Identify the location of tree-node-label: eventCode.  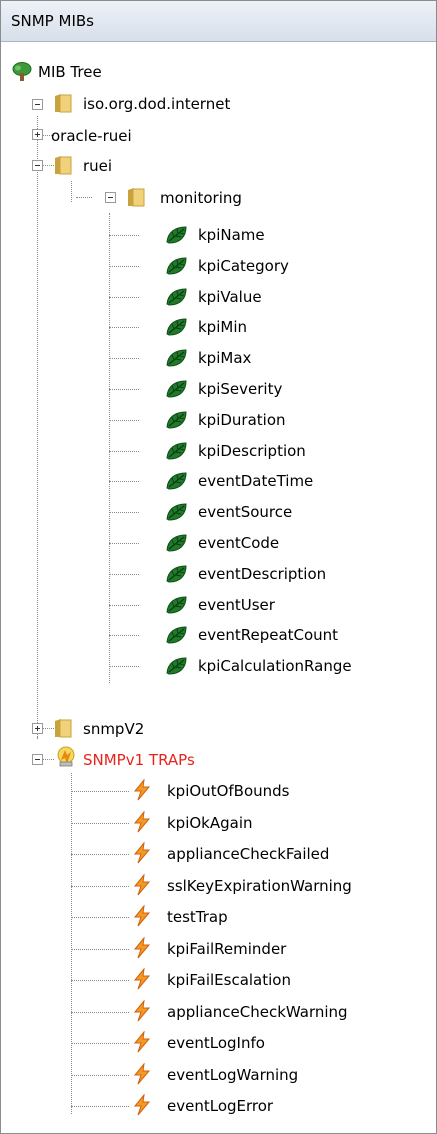
(239, 543).